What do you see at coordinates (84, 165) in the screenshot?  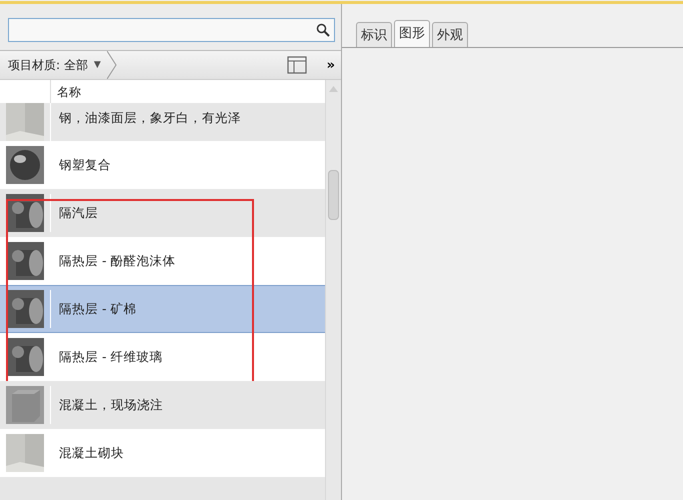 I see `material-name: 钢塑复合` at bounding box center [84, 165].